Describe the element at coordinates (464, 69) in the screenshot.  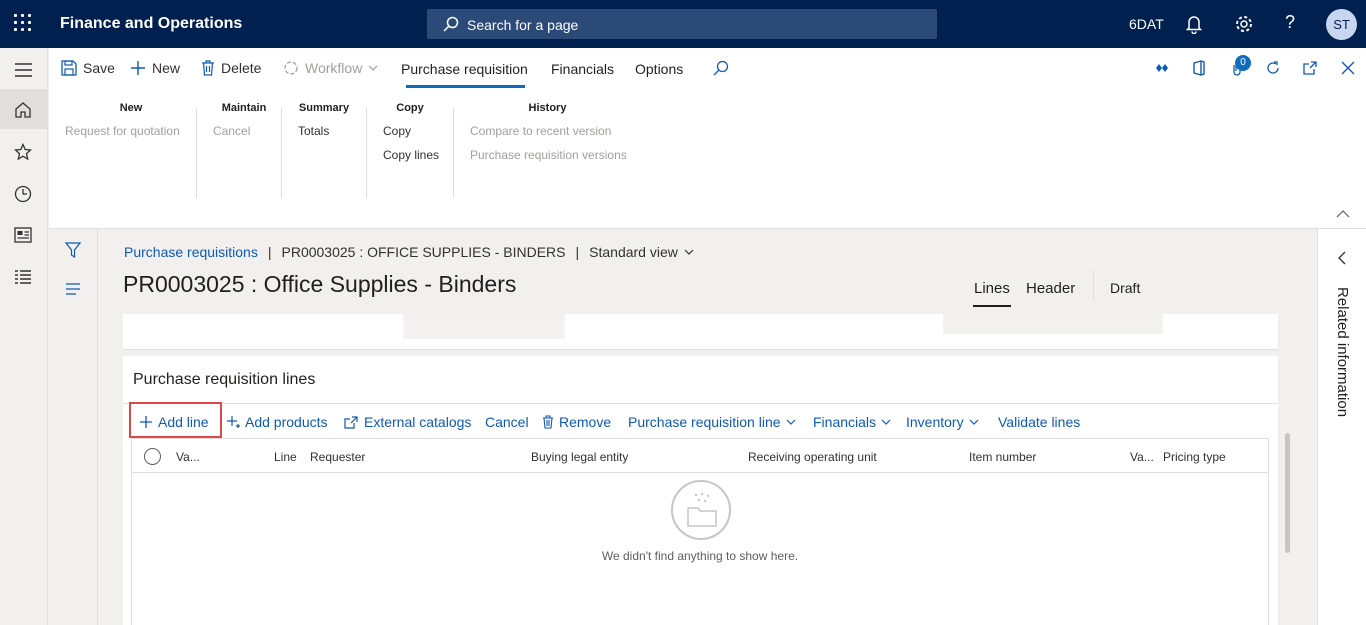
I see `tab-purchase-requisition: Purchase requisition` at that location.